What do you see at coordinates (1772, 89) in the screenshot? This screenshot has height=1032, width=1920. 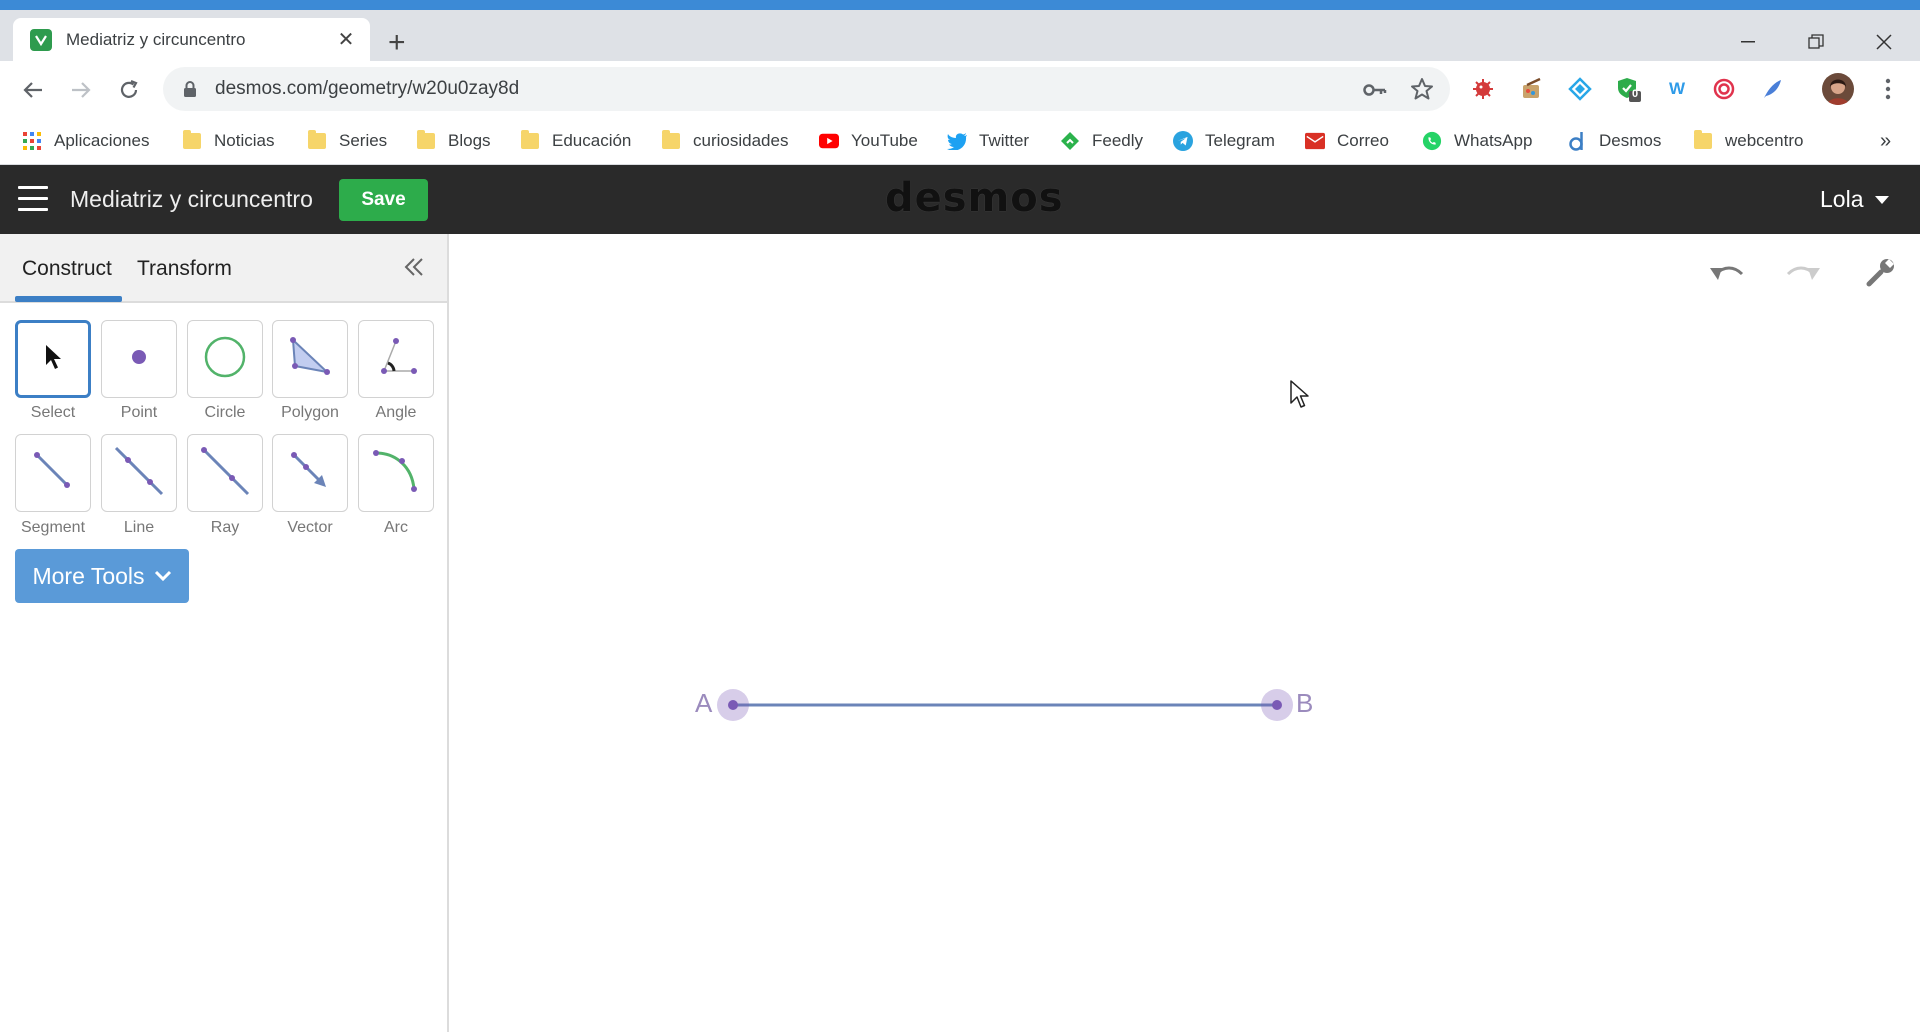 I see `extension-feather-icon` at bounding box center [1772, 89].